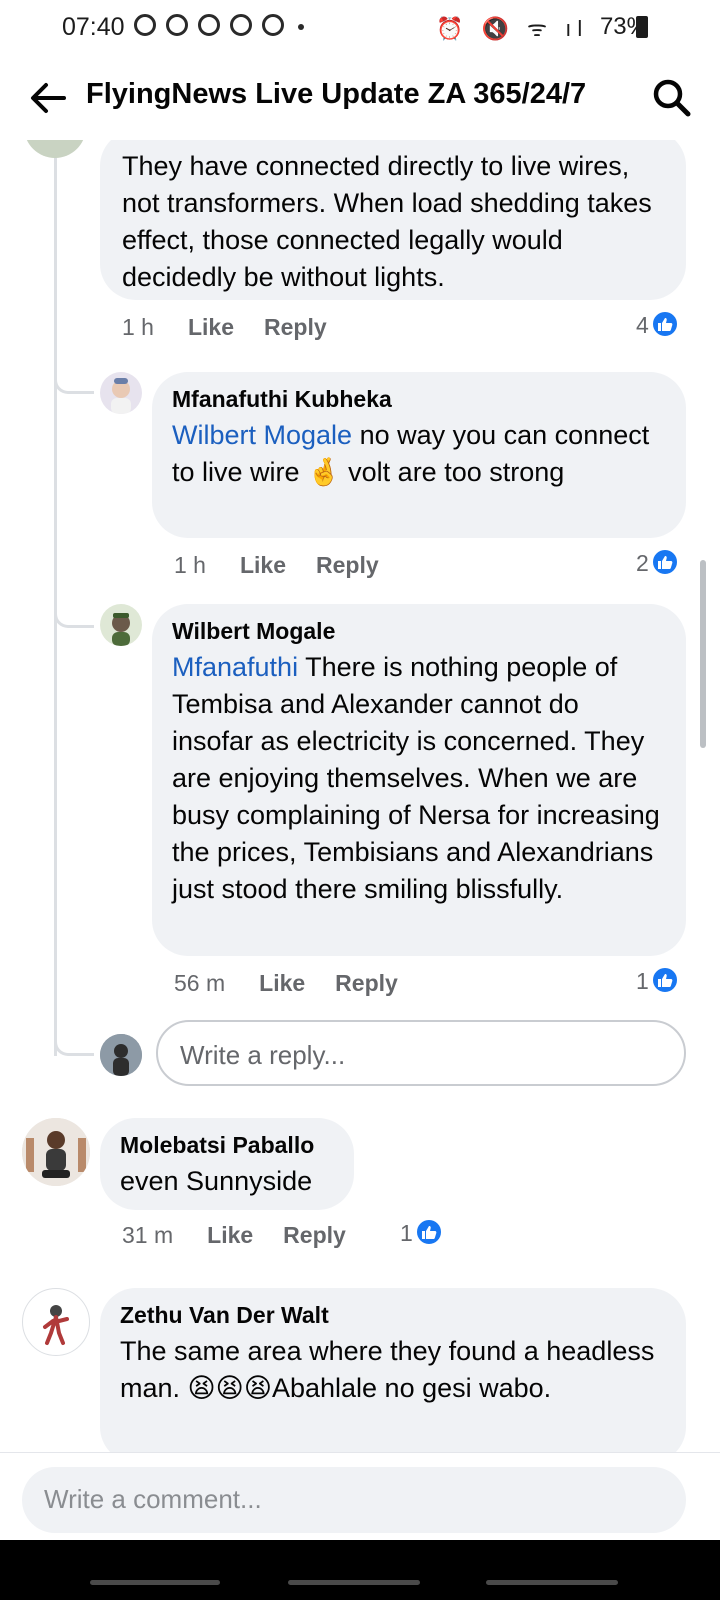  I want to click on reaction-number: 2, so click(642, 563).